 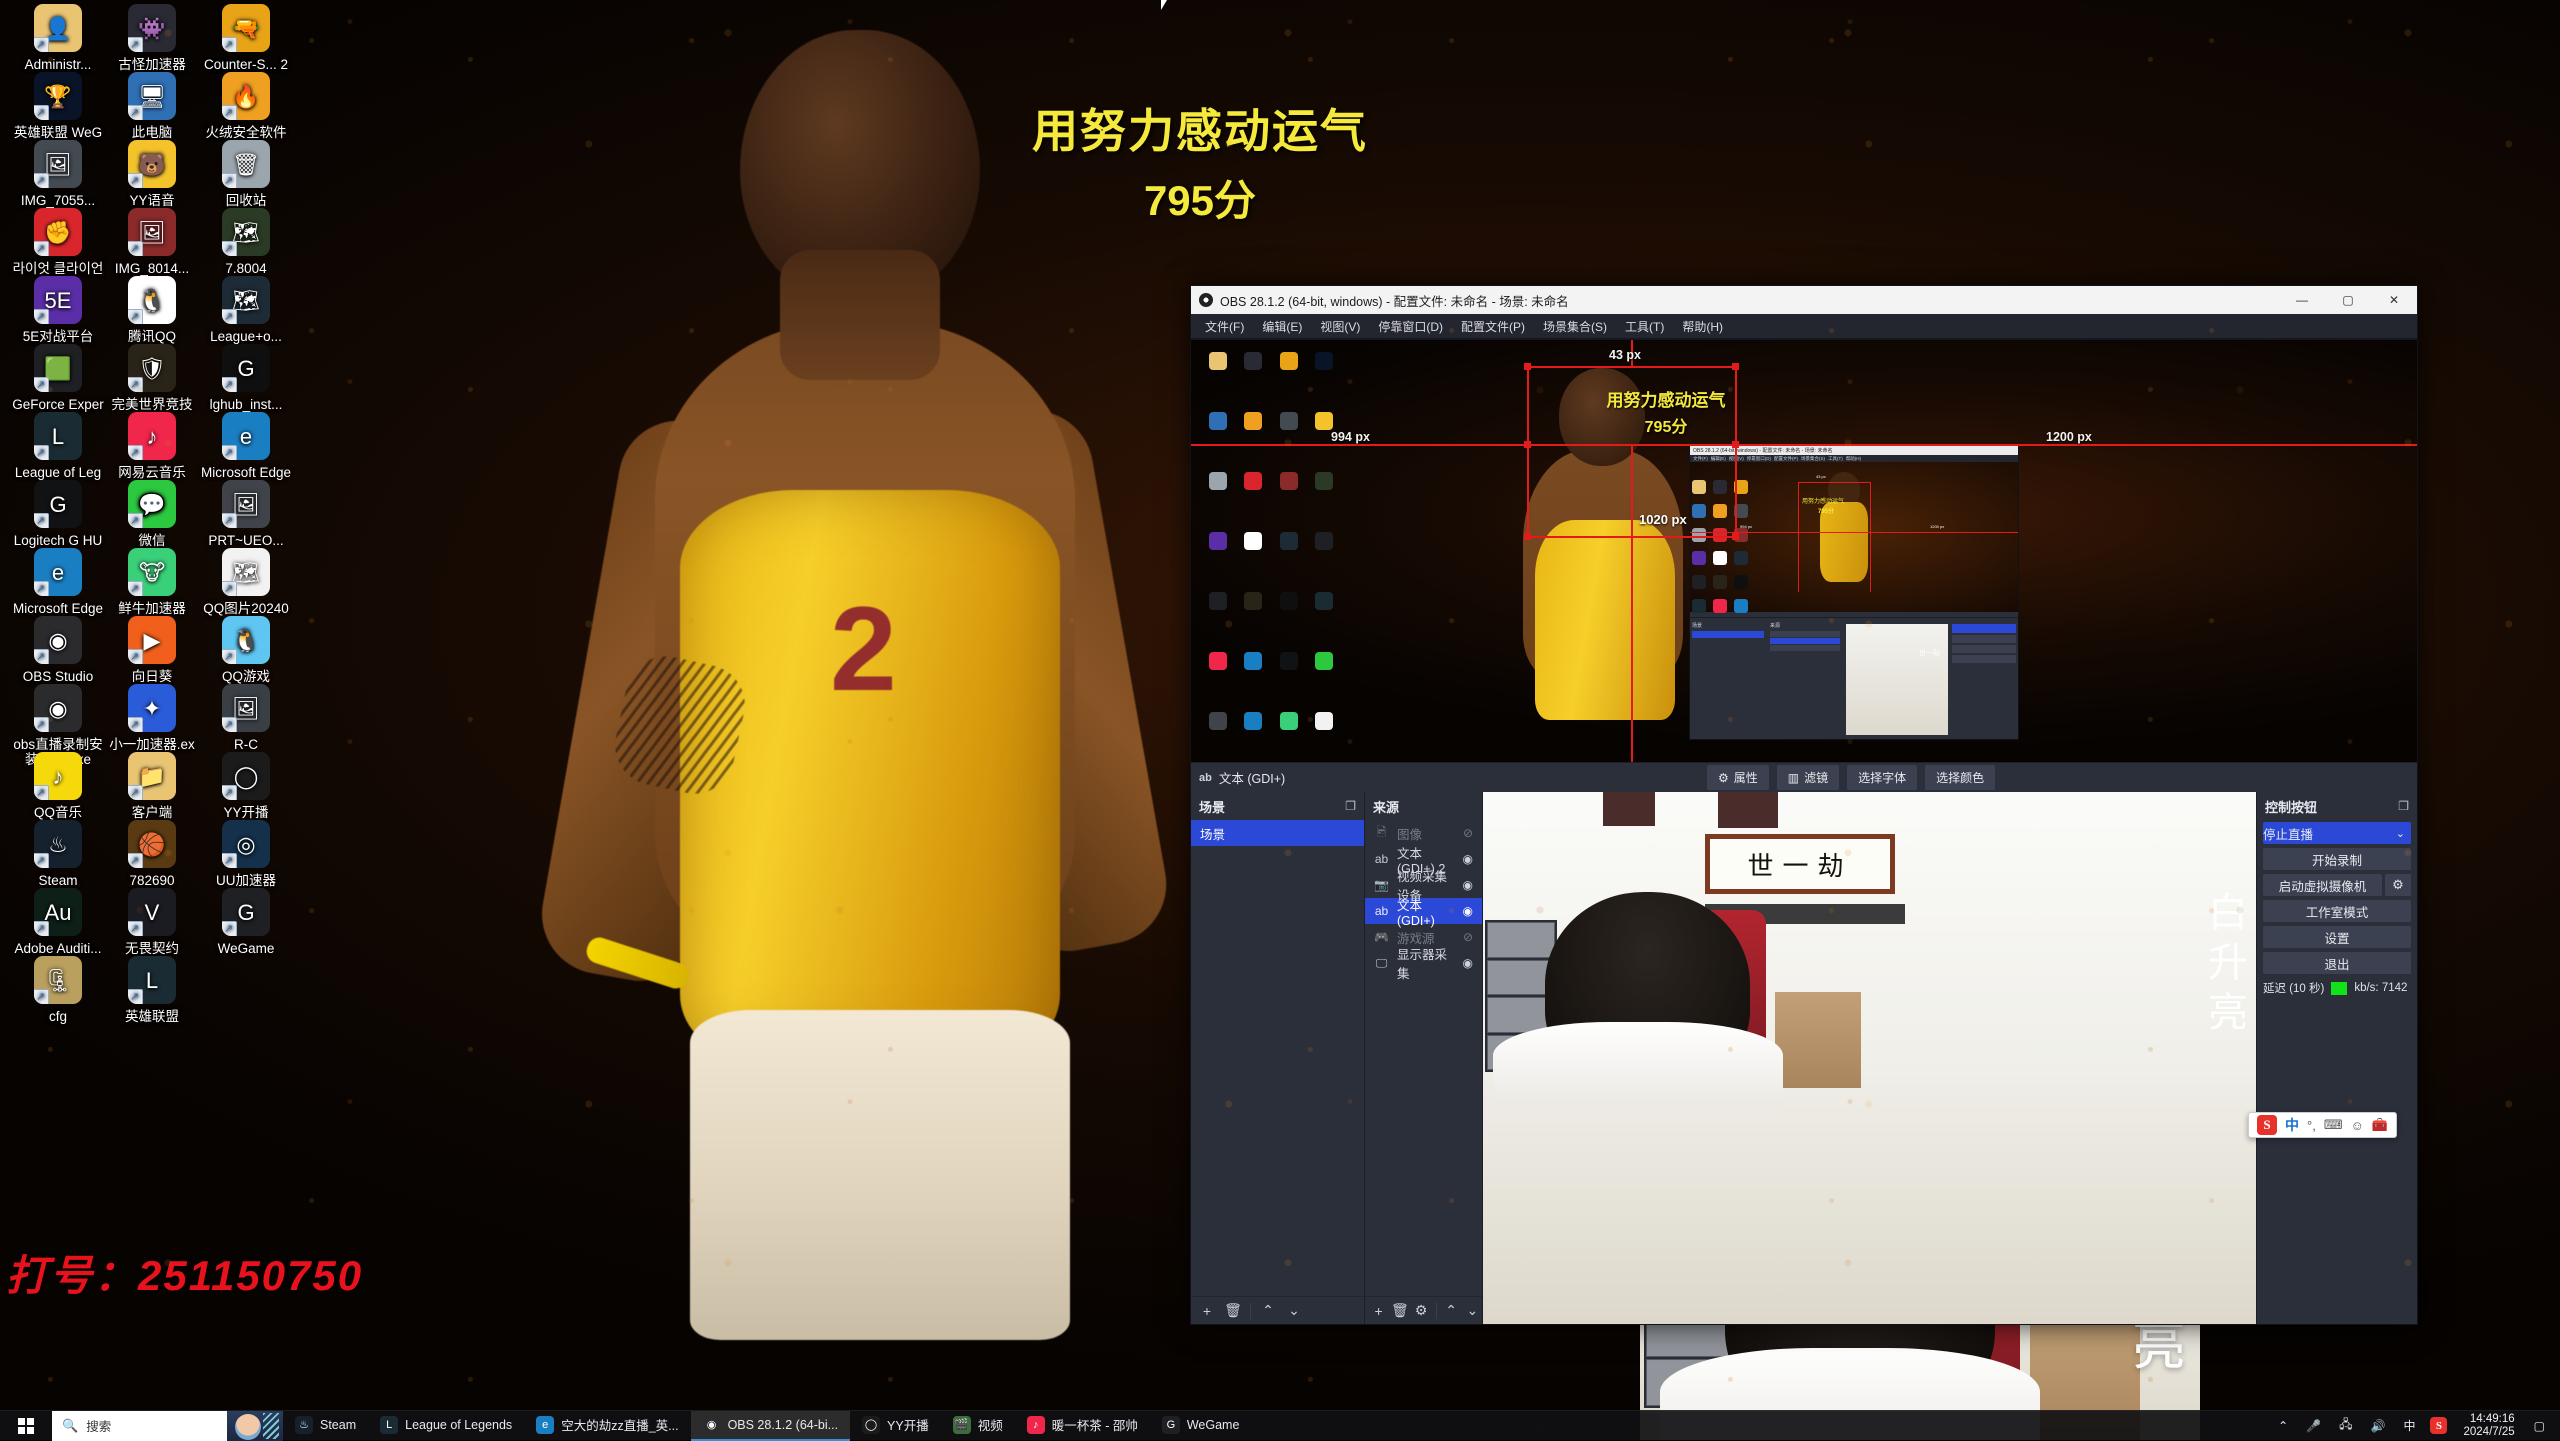 What do you see at coordinates (246, 38) in the screenshot?
I see `desktop-icon-counter-strike-2: 🔫↗Counter-S... 2` at bounding box center [246, 38].